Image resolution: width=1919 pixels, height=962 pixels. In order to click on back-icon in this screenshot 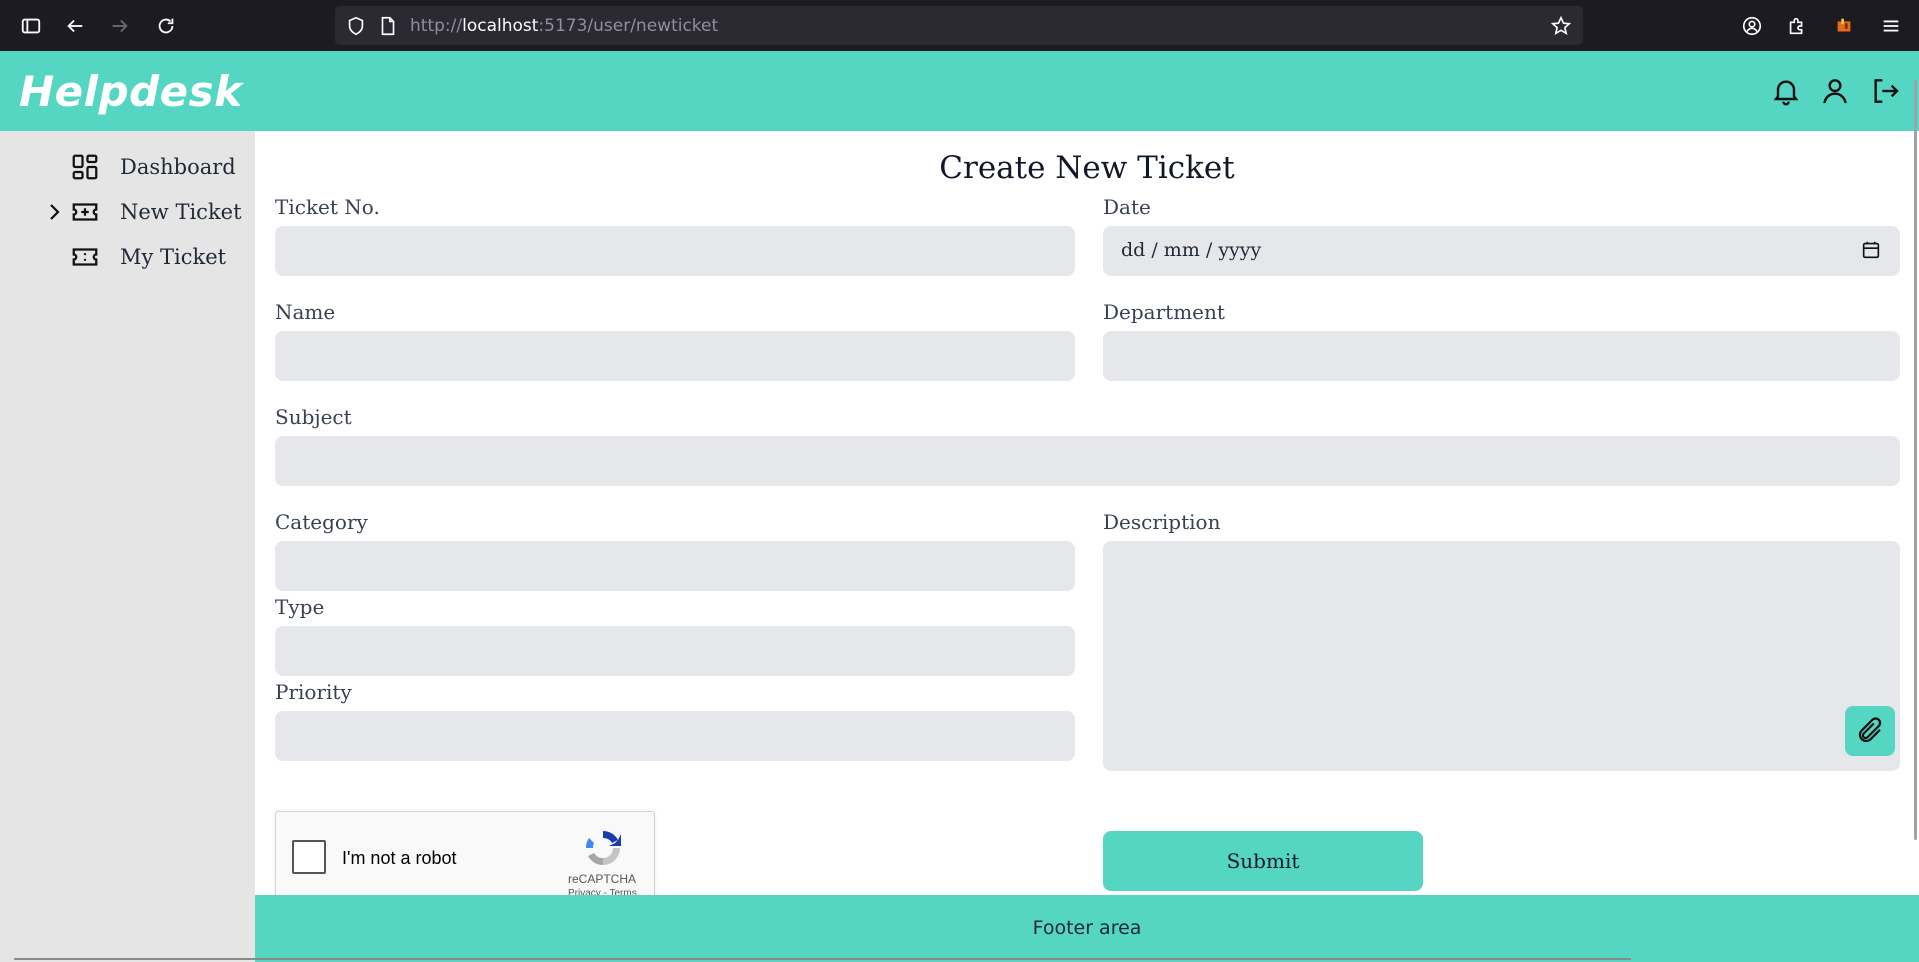, I will do `click(74, 25)`.